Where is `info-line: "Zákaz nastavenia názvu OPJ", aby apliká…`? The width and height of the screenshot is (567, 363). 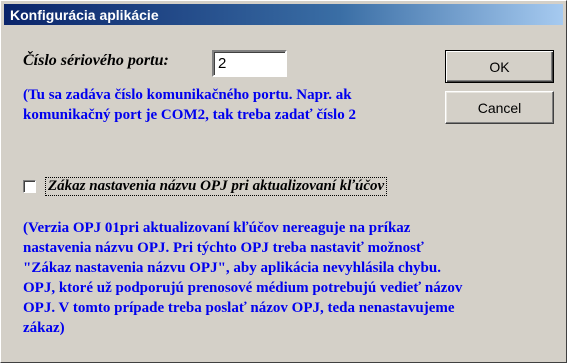 info-line: "Zákaz nastavenia názvu OPJ", aby apliká… is located at coordinates (232, 268).